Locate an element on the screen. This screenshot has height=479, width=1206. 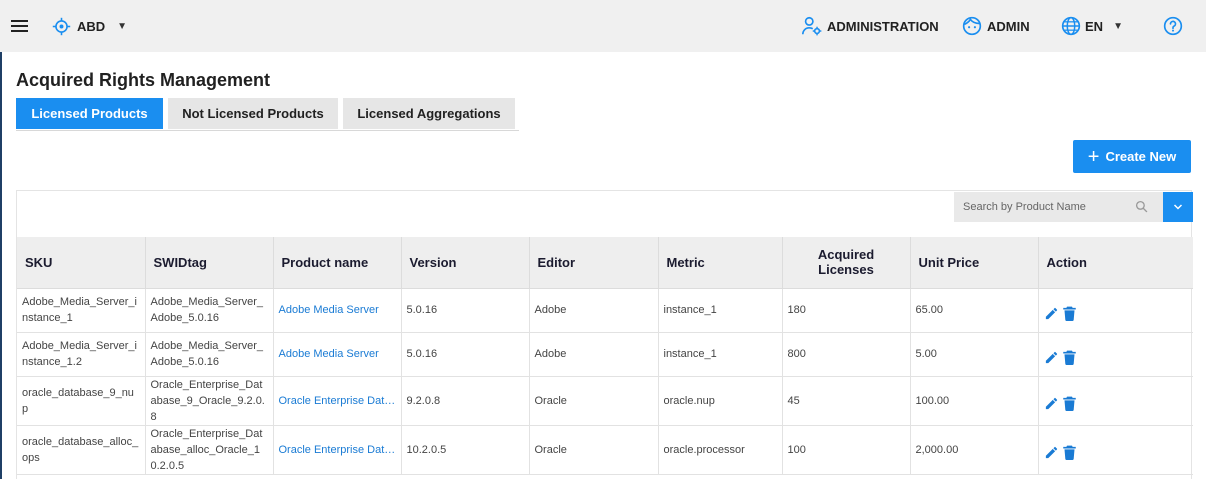
search-input is located at coordinates (1048, 207).